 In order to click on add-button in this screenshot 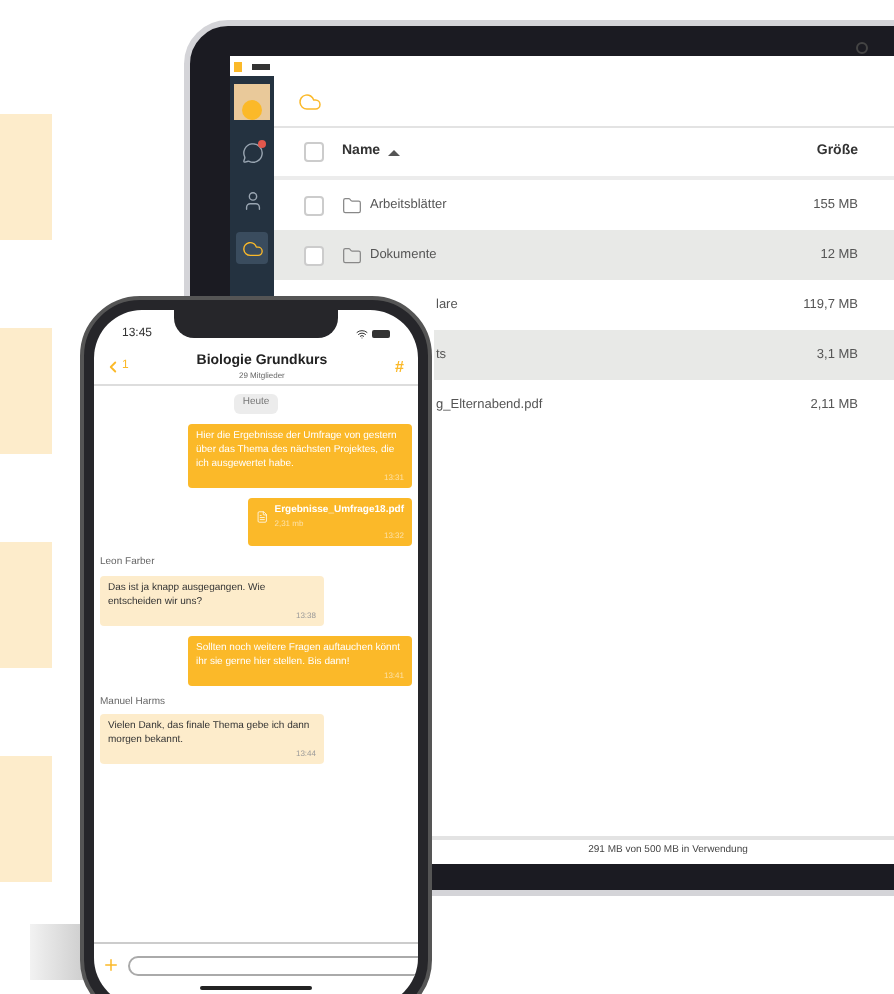, I will do `click(111, 965)`.